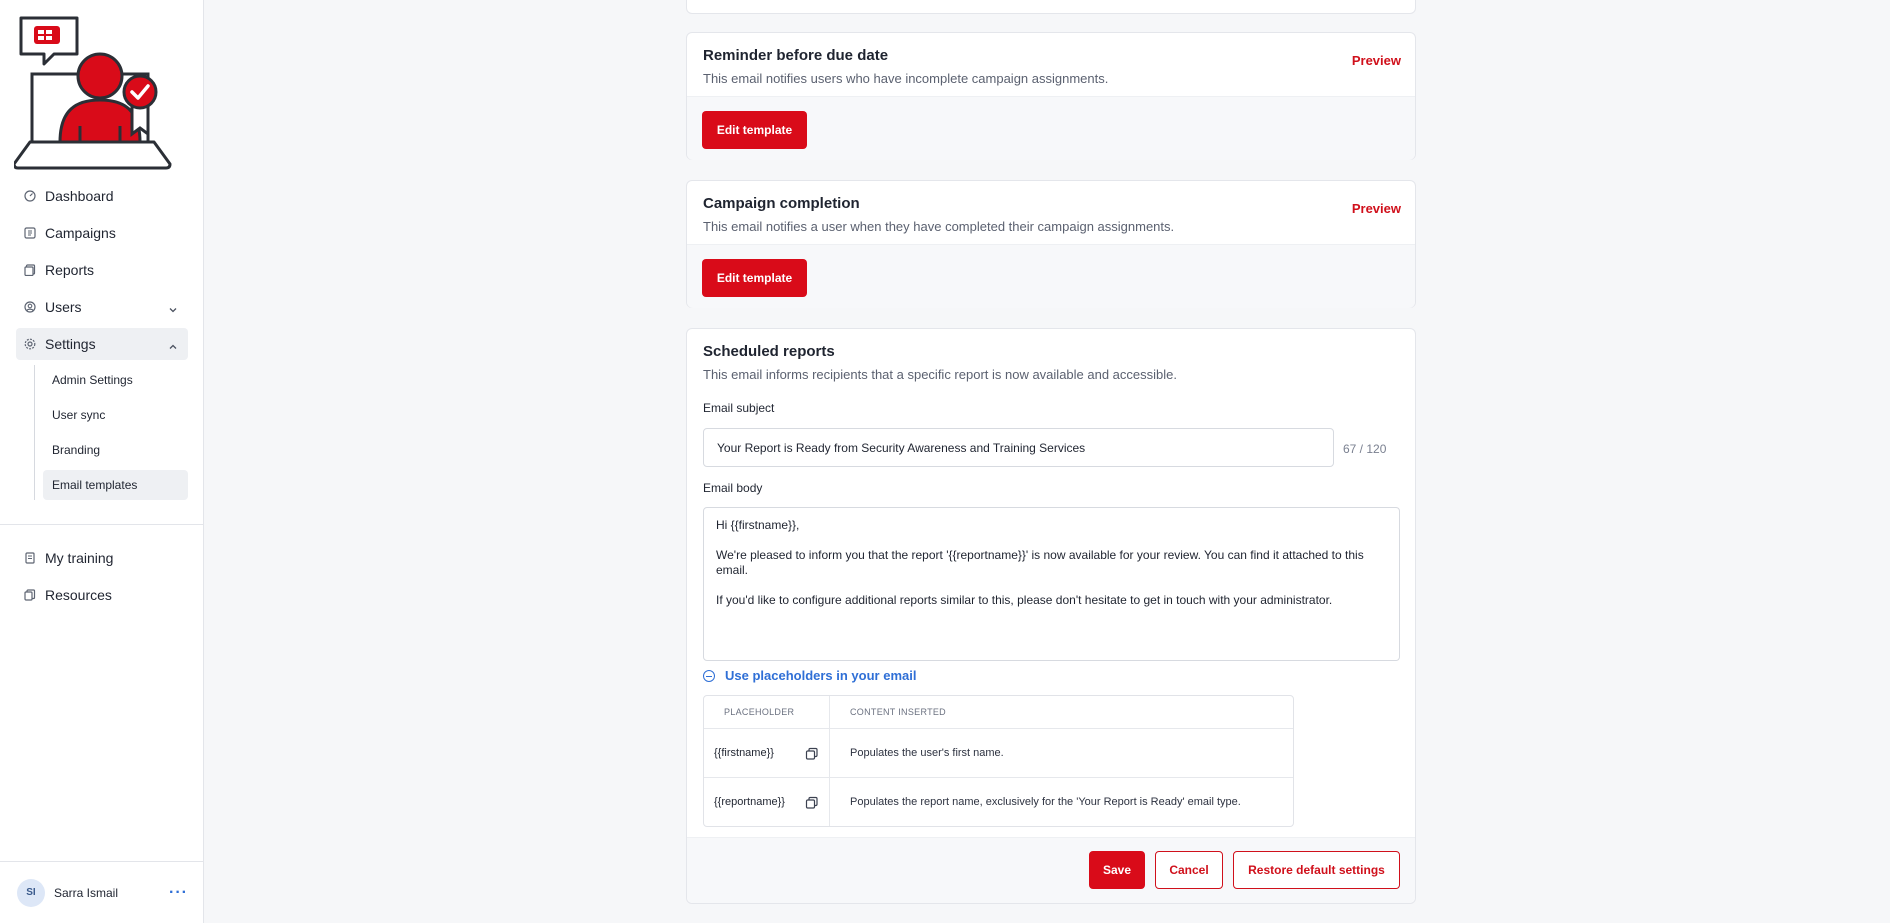  Describe the element at coordinates (79, 196) in the screenshot. I see `nav-dashboard-label: Dashboard` at that location.